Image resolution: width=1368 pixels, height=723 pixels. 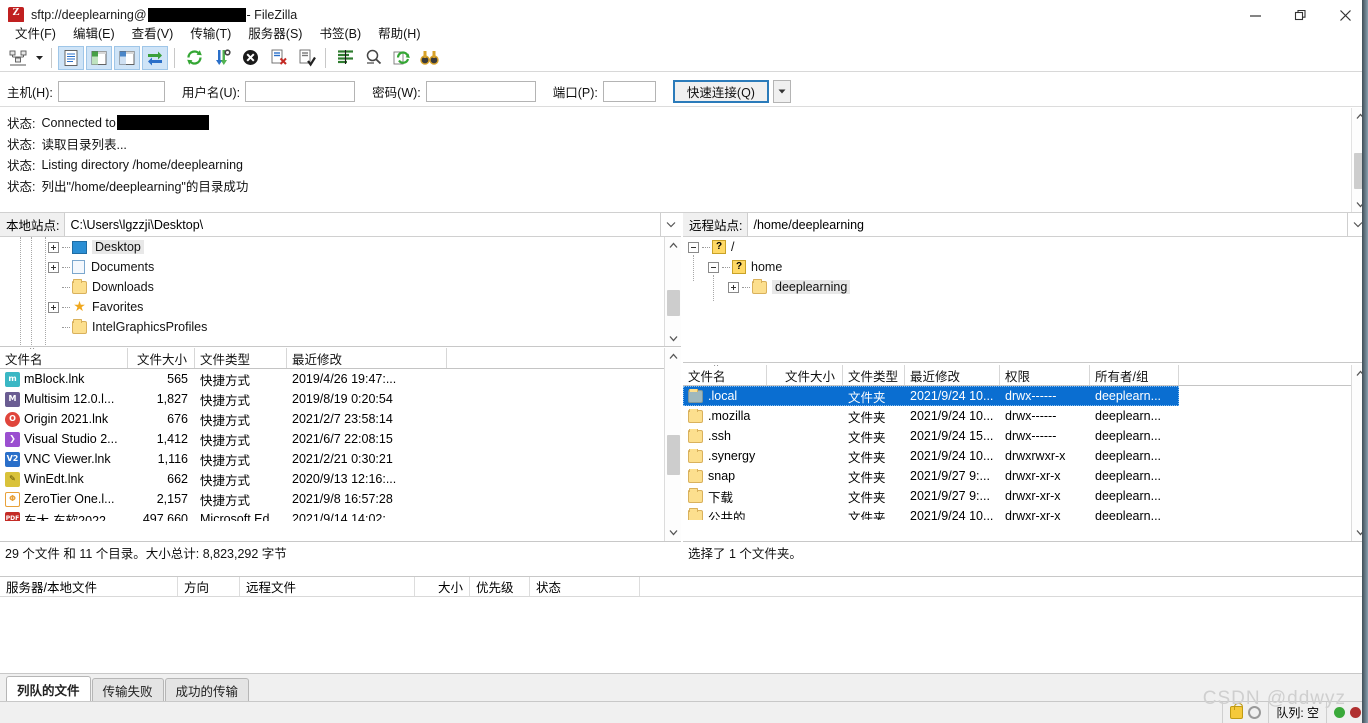 I want to click on search-button, so click(x=373, y=58).